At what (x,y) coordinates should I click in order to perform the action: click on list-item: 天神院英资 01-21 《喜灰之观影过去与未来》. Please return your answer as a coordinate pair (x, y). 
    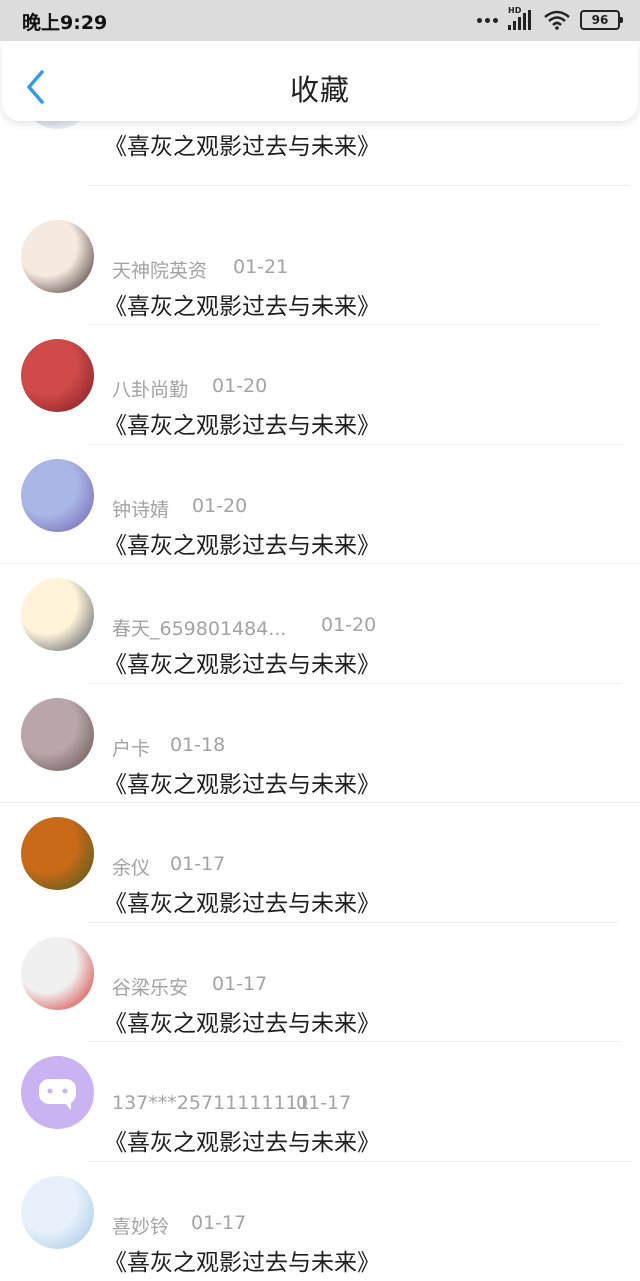
    Looking at the image, I should click on (320, 266).